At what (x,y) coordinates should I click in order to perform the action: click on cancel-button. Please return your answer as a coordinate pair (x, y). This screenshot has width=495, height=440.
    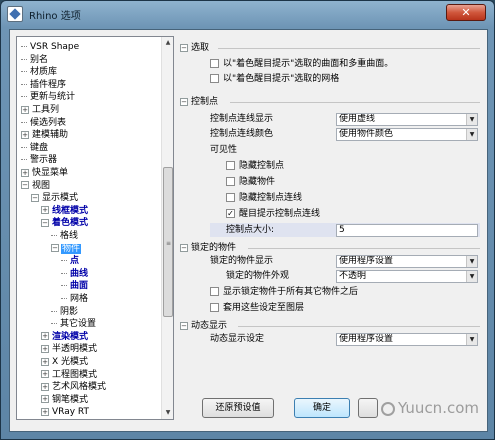
    Looking at the image, I should click on (368, 408).